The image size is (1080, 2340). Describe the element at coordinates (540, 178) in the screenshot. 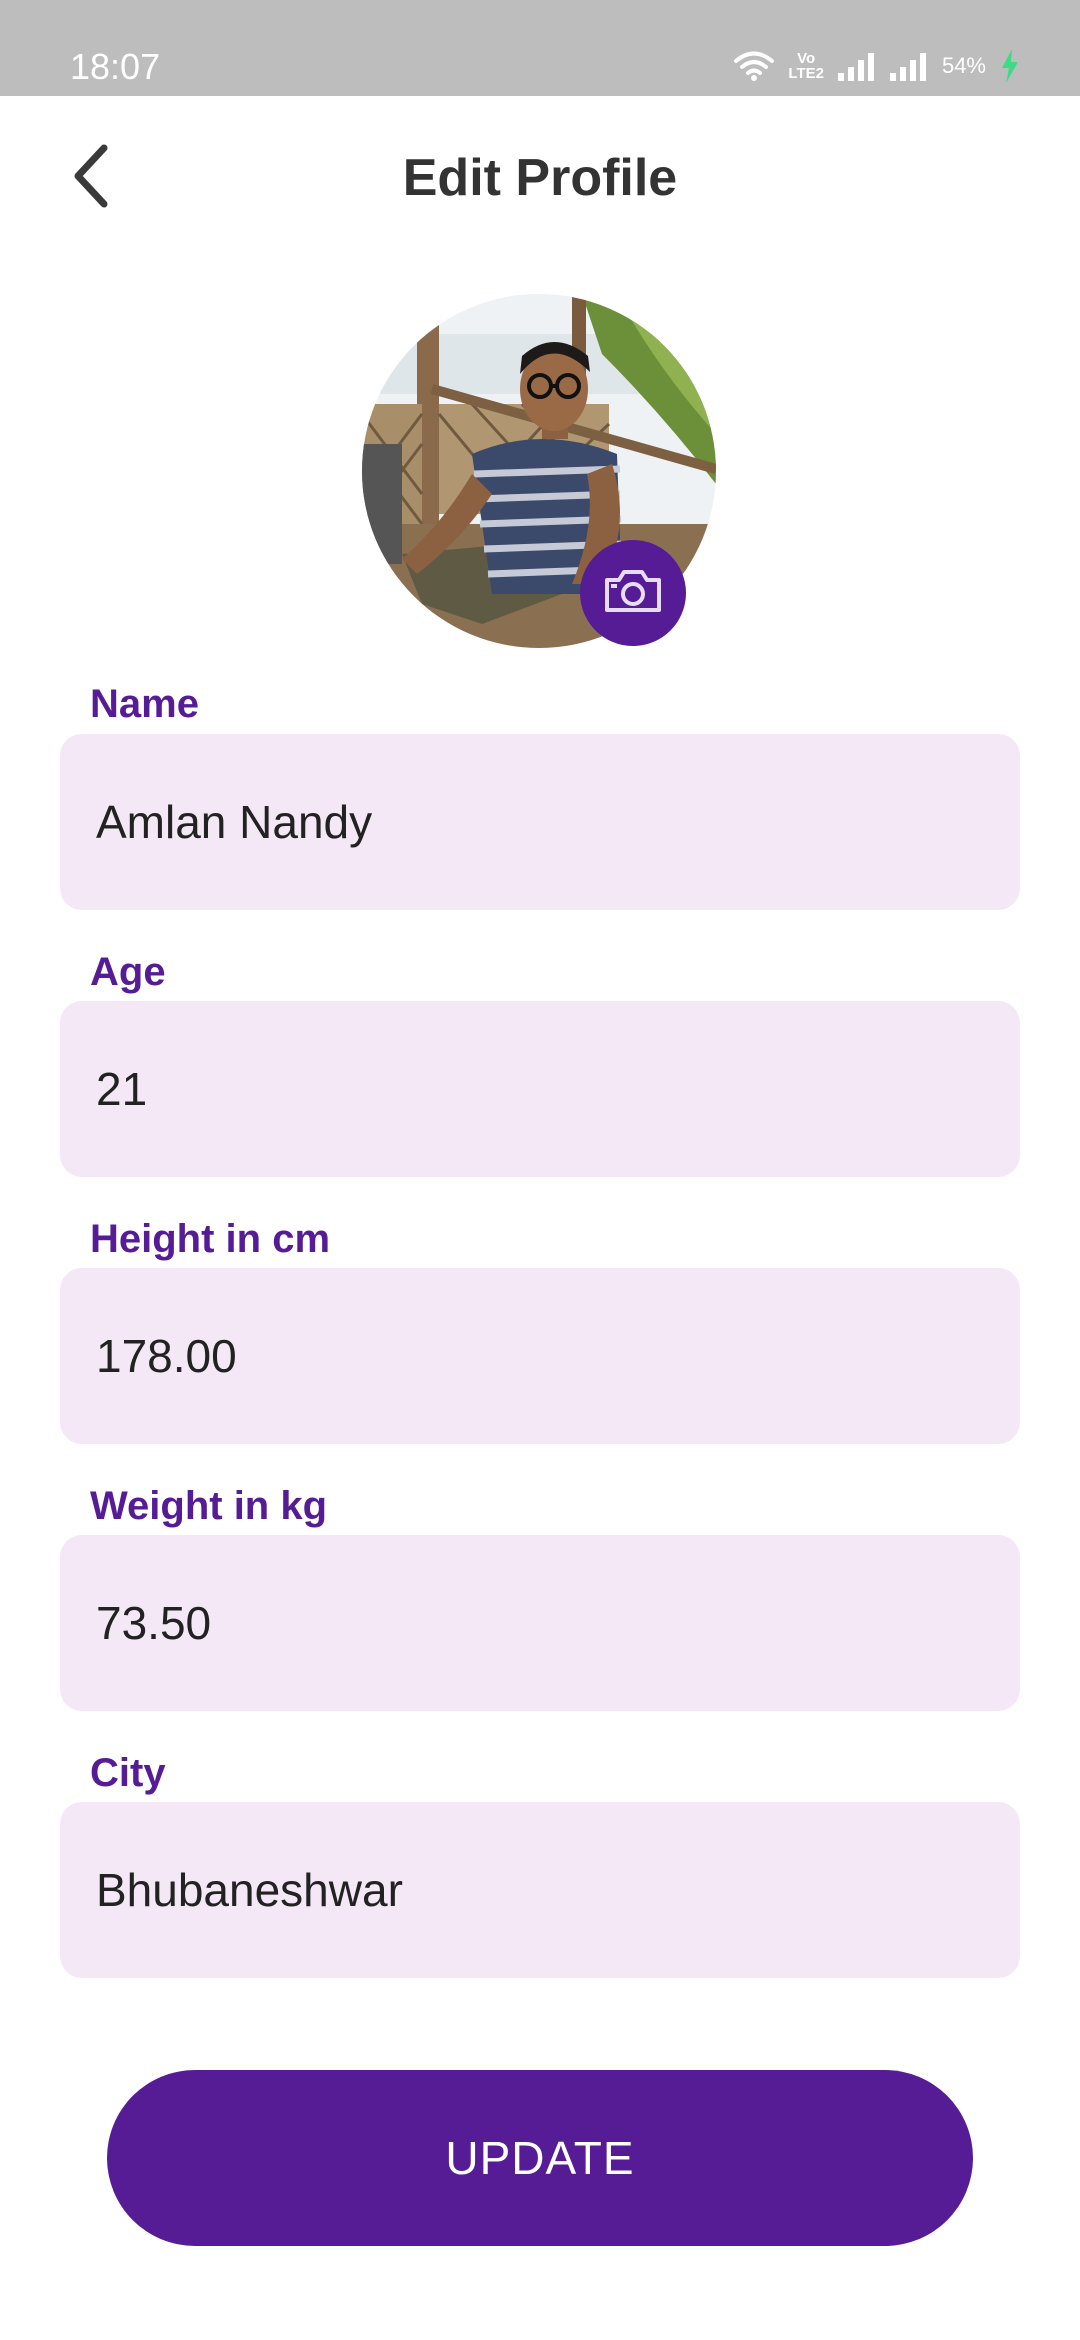

I see `page-title: Edit Profile` at that location.